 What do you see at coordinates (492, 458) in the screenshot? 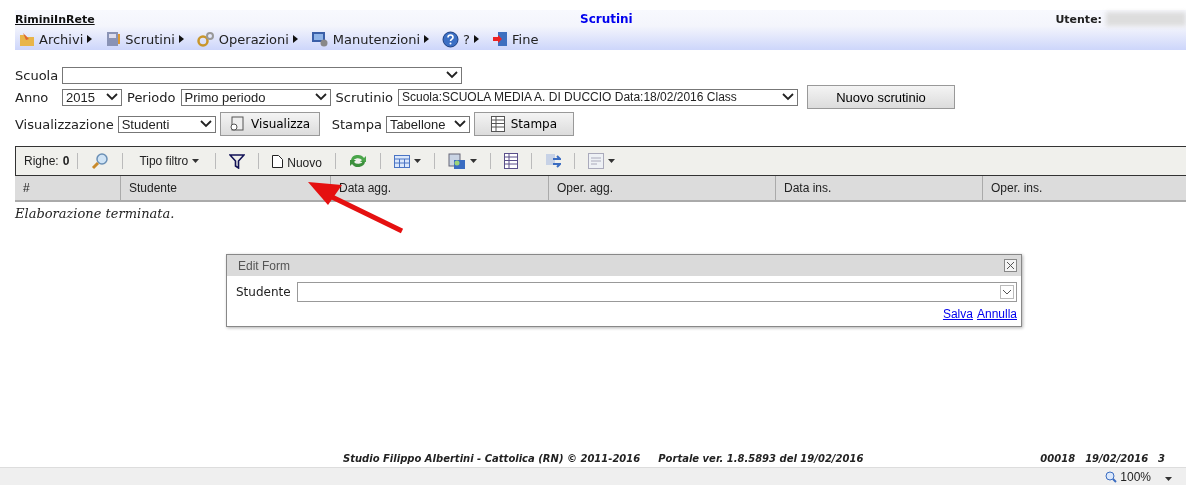
I see `credits-text: Studio Filippo Albertini - Cattolica (RN) © 2011-2016` at bounding box center [492, 458].